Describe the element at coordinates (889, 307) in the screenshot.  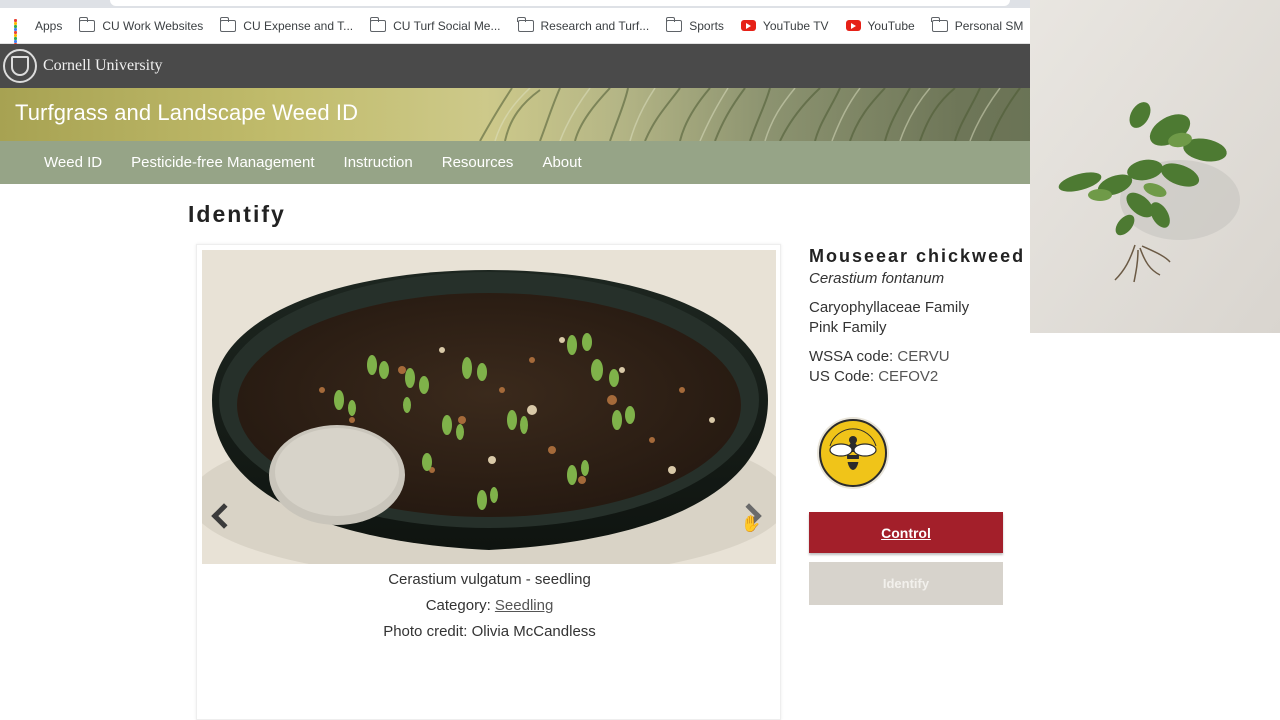
I see `species-family: Caryophyllaceae Family` at that location.